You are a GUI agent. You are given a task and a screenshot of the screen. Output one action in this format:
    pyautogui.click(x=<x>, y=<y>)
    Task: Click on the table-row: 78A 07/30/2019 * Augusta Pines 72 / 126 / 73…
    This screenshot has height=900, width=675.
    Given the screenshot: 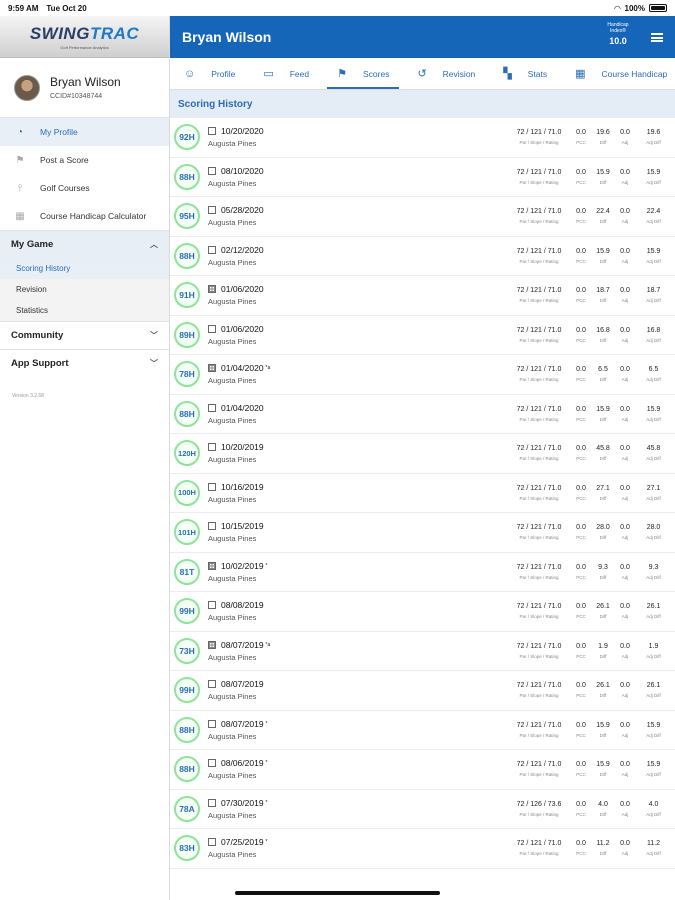 What is the action you would take?
    pyautogui.click(x=422, y=809)
    